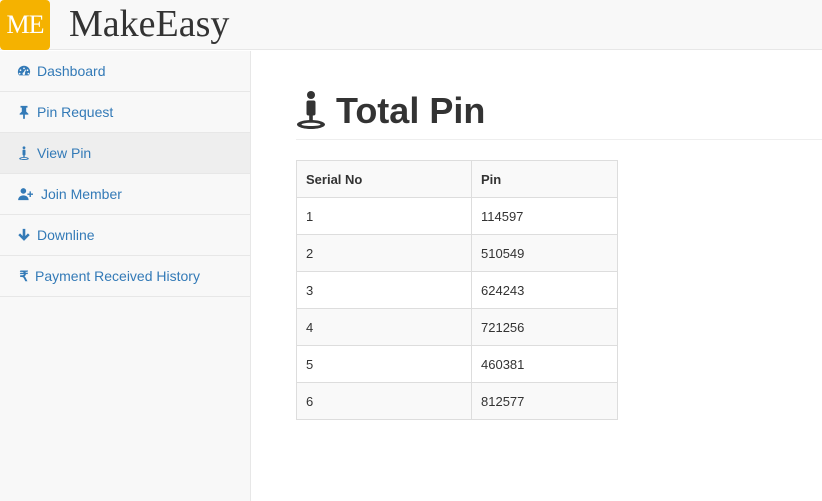  I want to click on pin-cell: 460381, so click(544, 364).